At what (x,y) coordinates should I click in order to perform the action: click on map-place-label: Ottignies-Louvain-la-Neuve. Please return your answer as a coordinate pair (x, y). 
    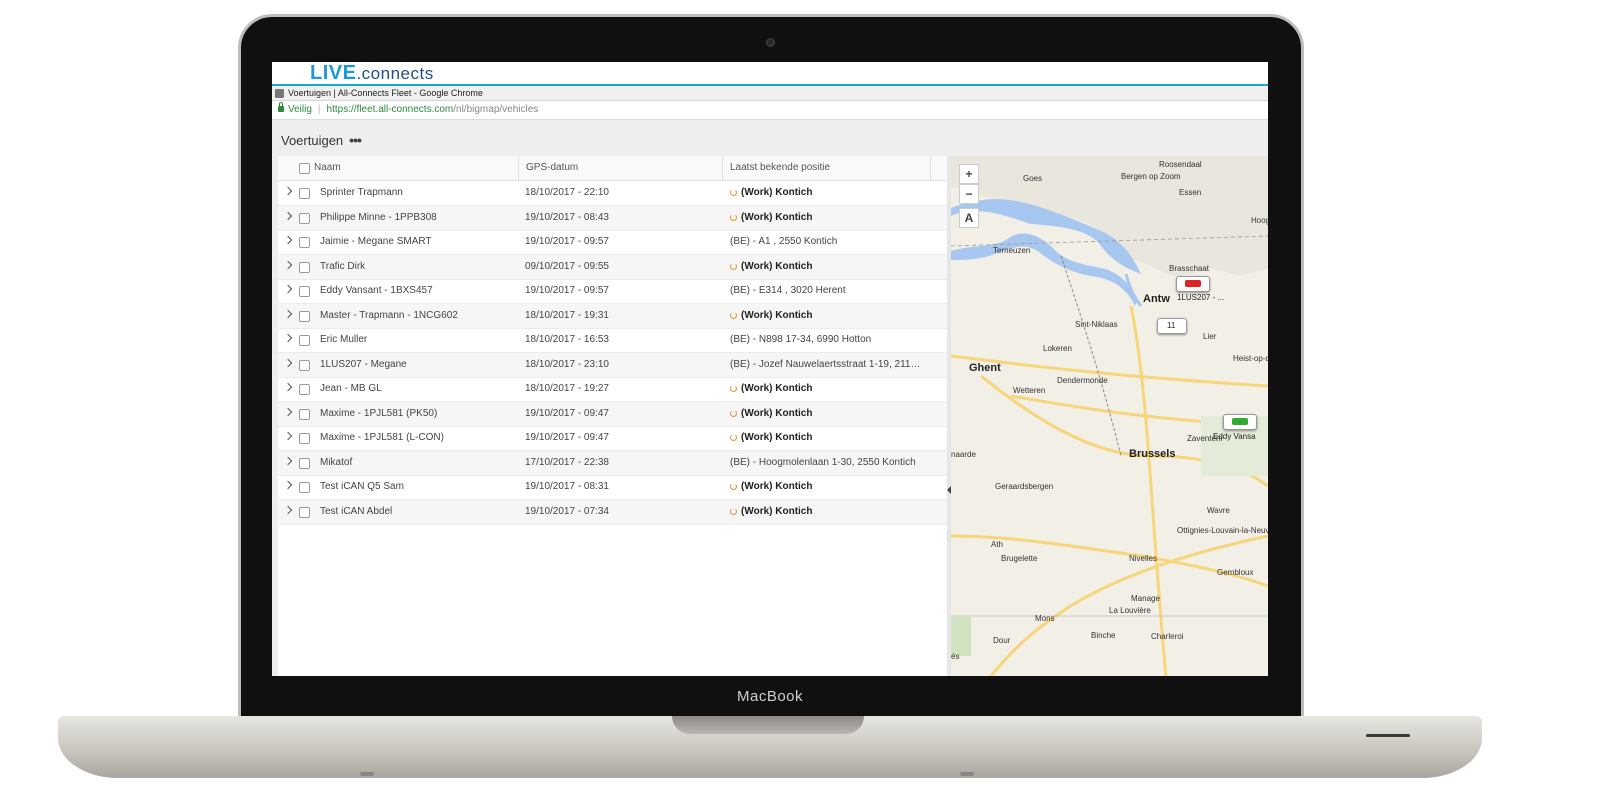
    Looking at the image, I should click on (1222, 530).